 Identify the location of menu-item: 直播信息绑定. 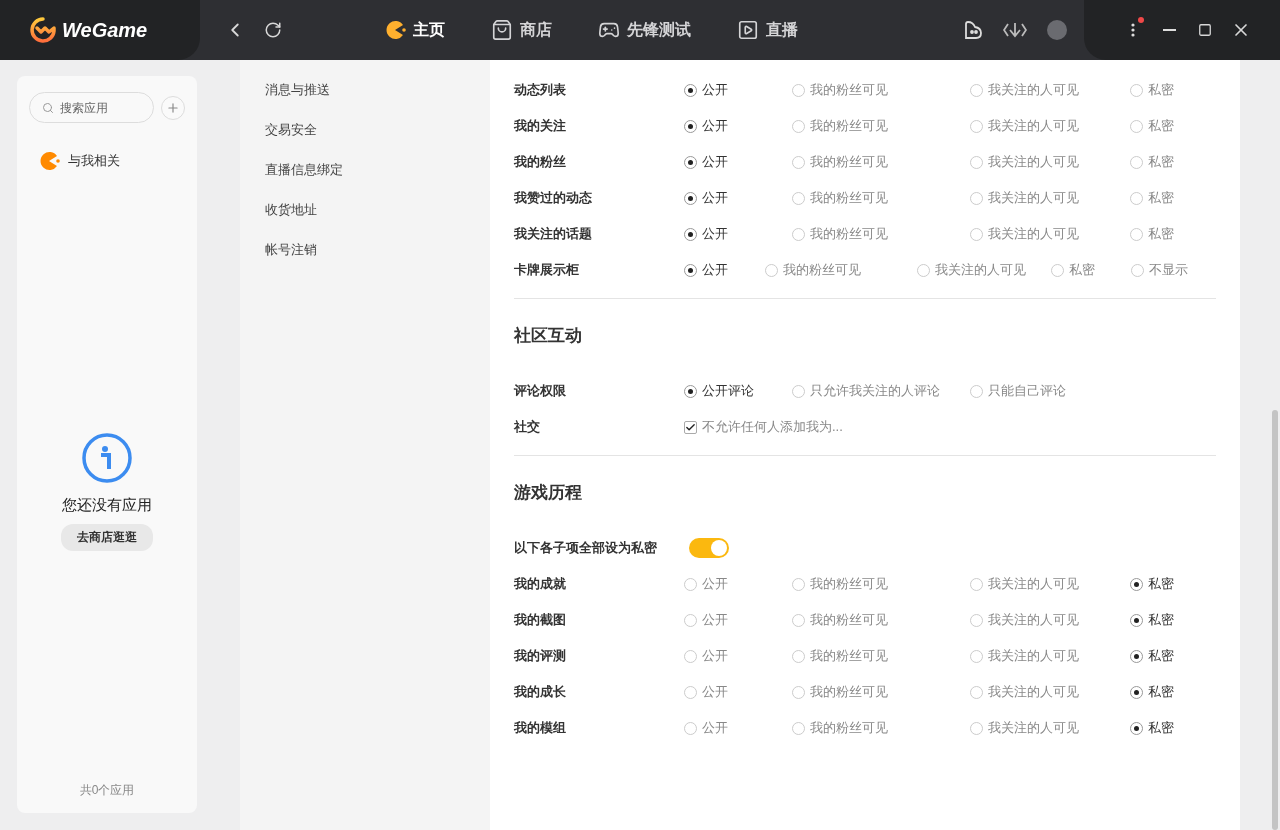
(304, 170).